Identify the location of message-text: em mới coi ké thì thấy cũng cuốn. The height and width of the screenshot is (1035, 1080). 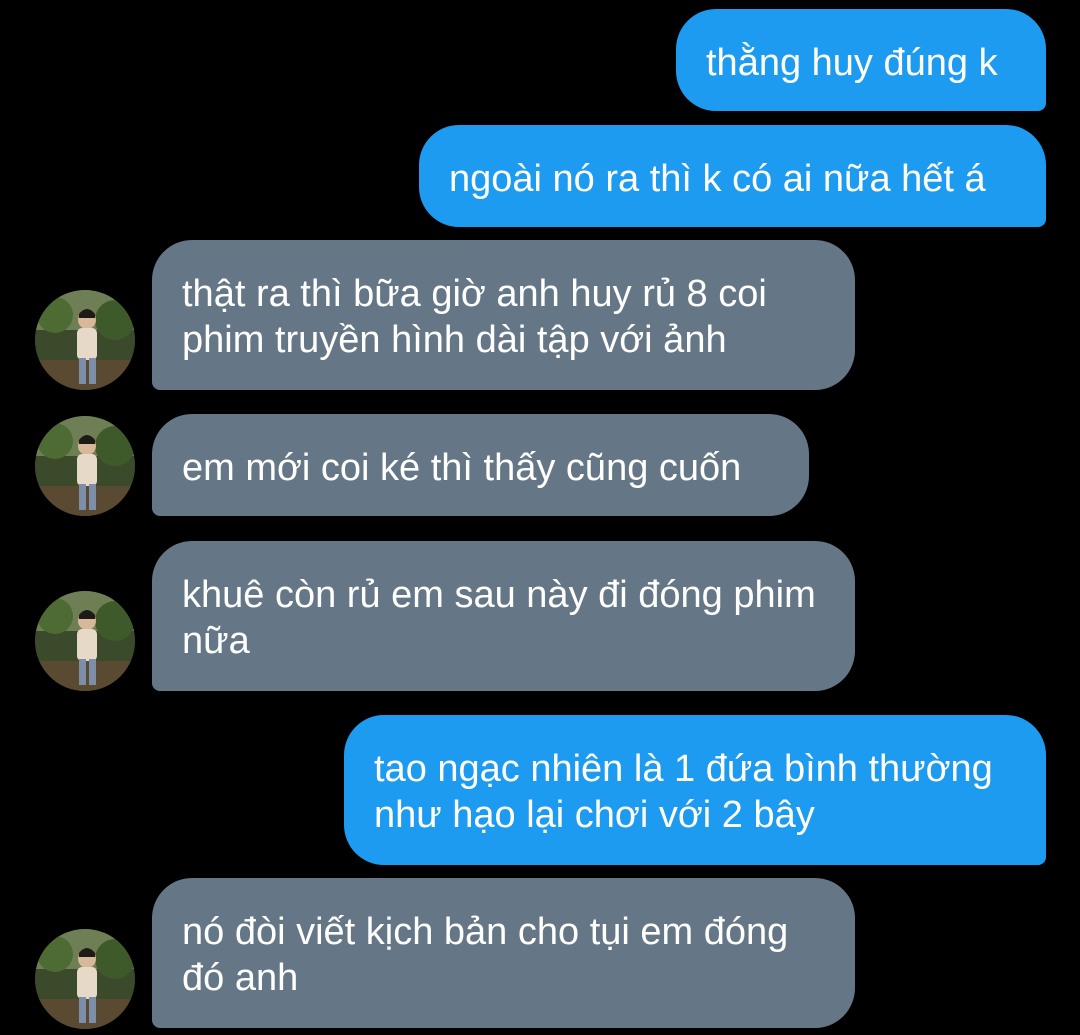
(462, 468).